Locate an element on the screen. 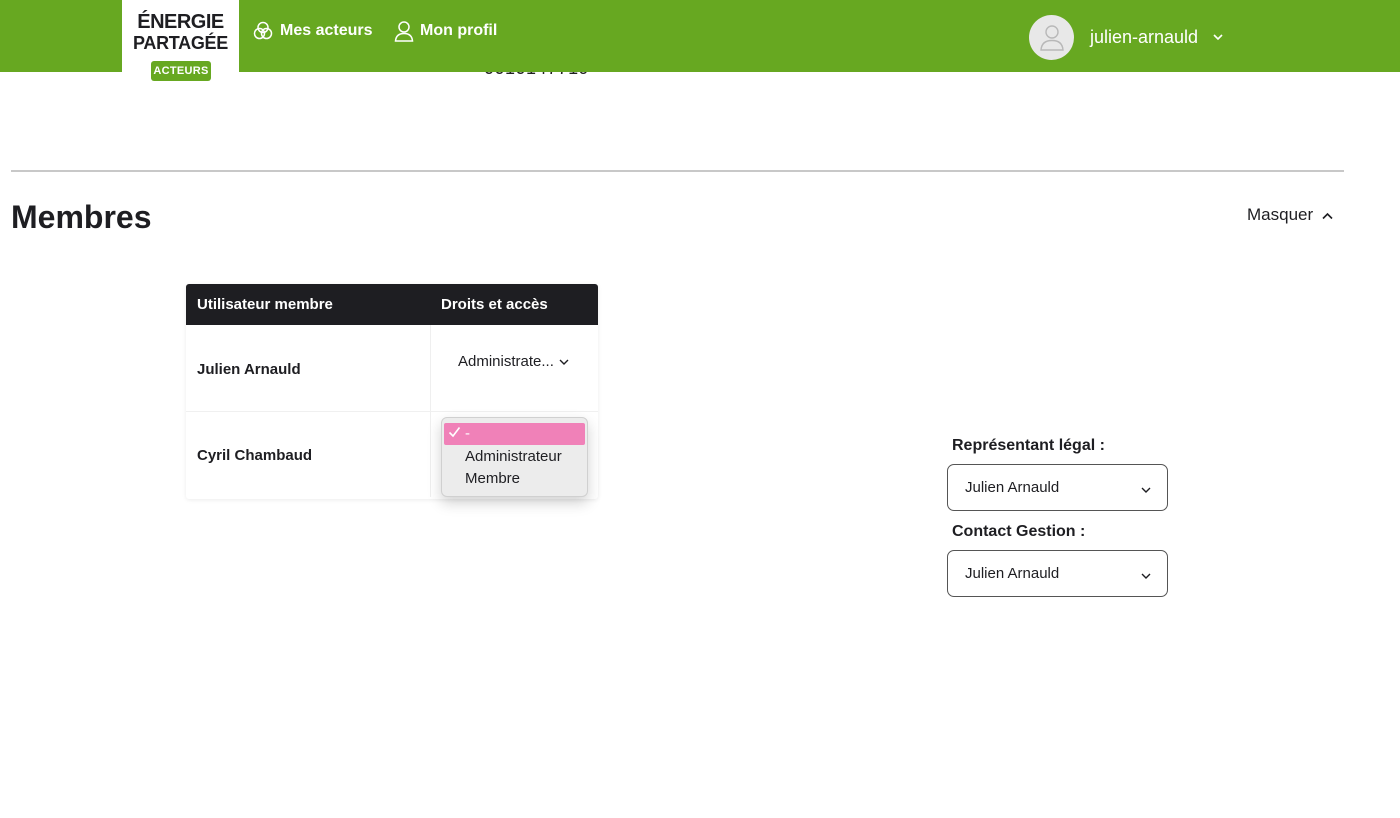 This screenshot has height=818, width=1400. checkmark-icon is located at coordinates (455, 434).